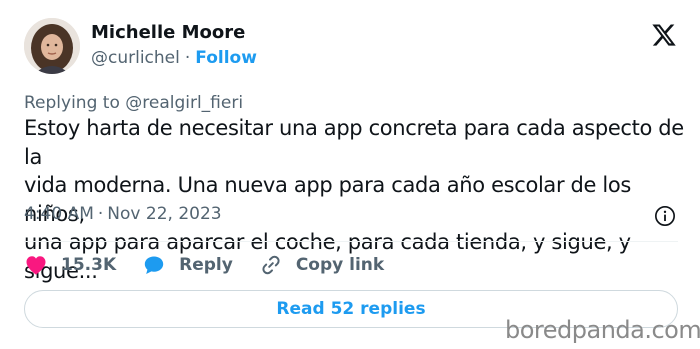  I want to click on copy-link-button: Copy link, so click(321, 265).